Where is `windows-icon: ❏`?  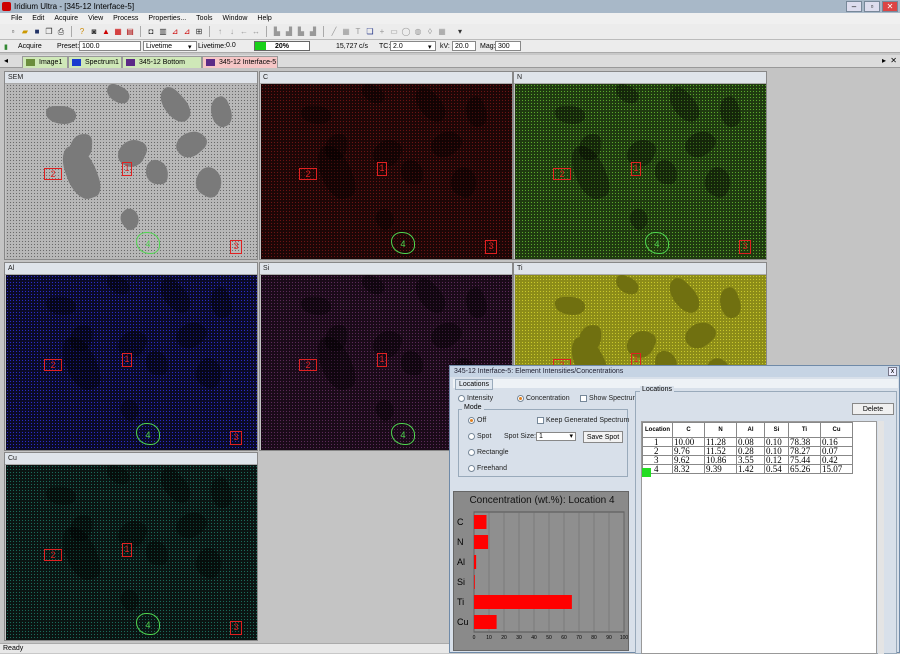 windows-icon: ❏ is located at coordinates (370, 32).